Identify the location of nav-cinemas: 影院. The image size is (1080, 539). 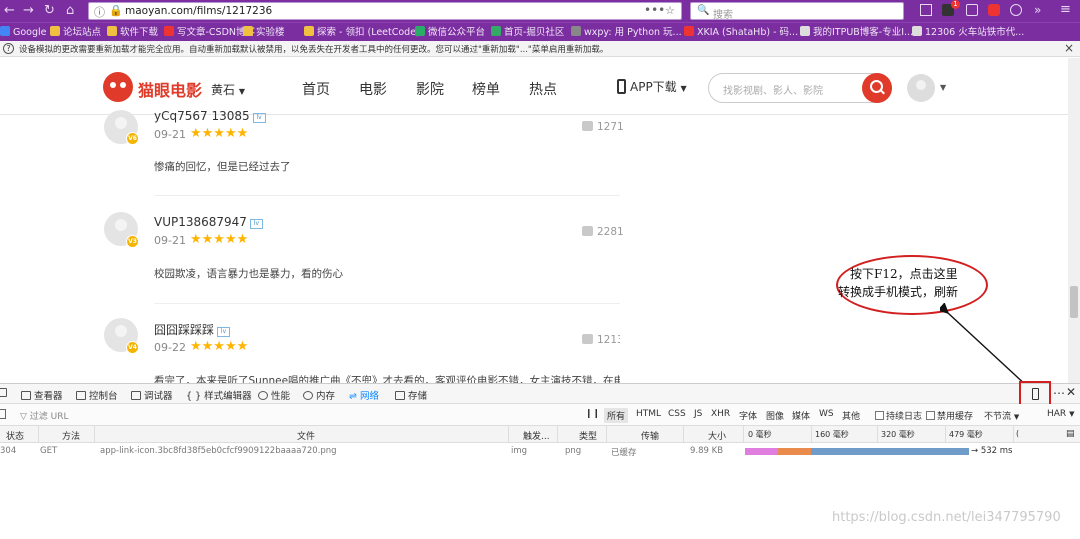
(430, 89).